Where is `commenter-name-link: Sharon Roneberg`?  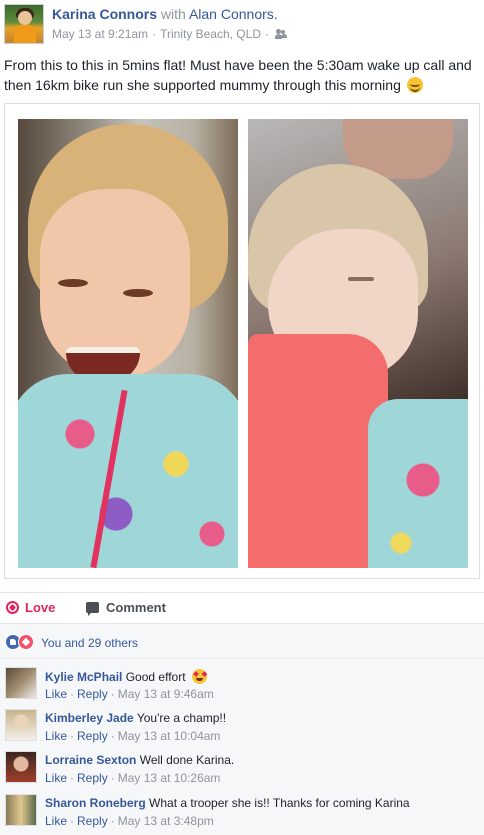 commenter-name-link: Sharon Roneberg is located at coordinates (95, 803).